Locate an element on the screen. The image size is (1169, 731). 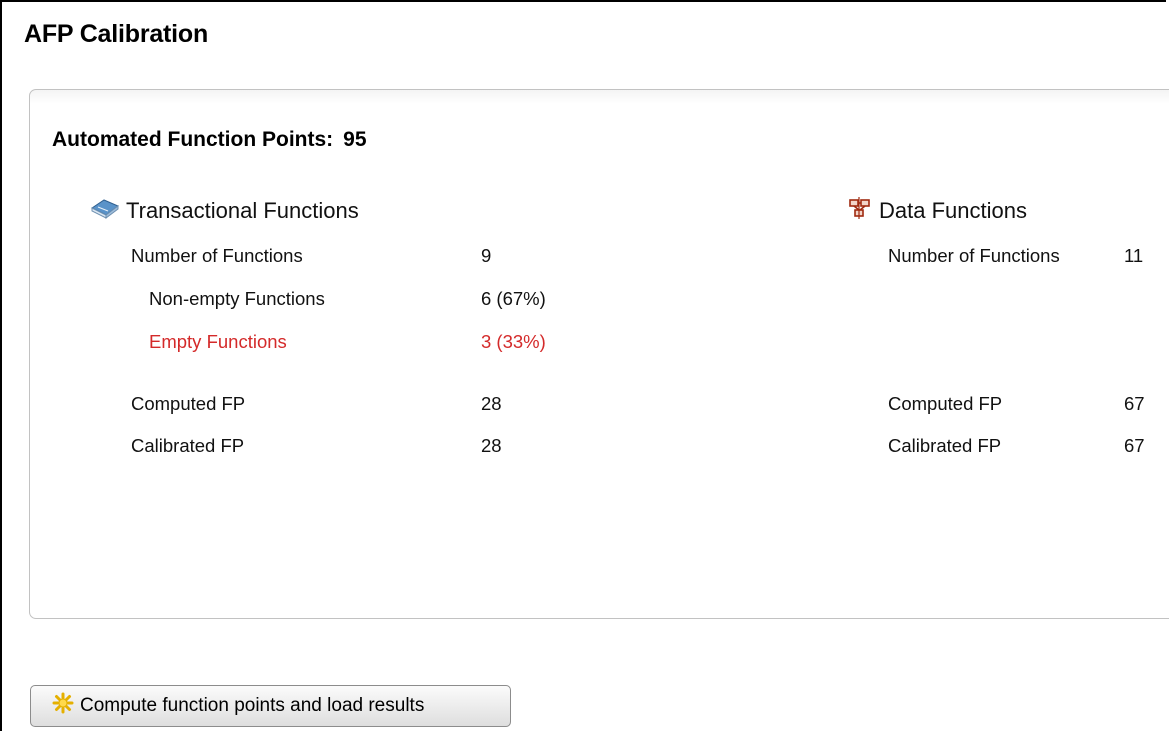
book-icon is located at coordinates (105, 211).